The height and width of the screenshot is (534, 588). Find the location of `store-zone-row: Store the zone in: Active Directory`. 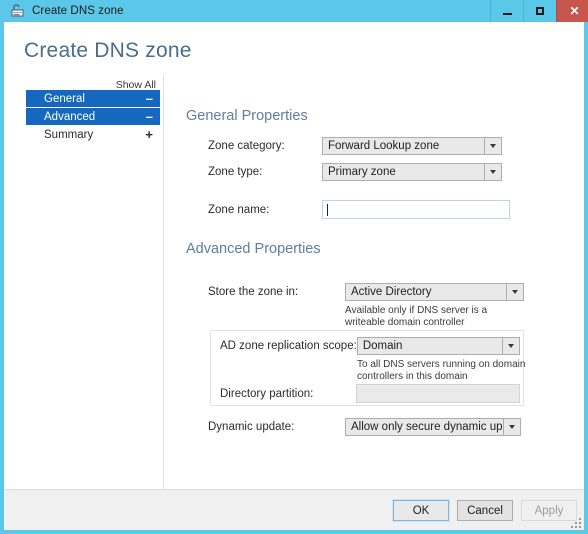

store-zone-row: Store the zone in: Active Directory is located at coordinates (378, 292).